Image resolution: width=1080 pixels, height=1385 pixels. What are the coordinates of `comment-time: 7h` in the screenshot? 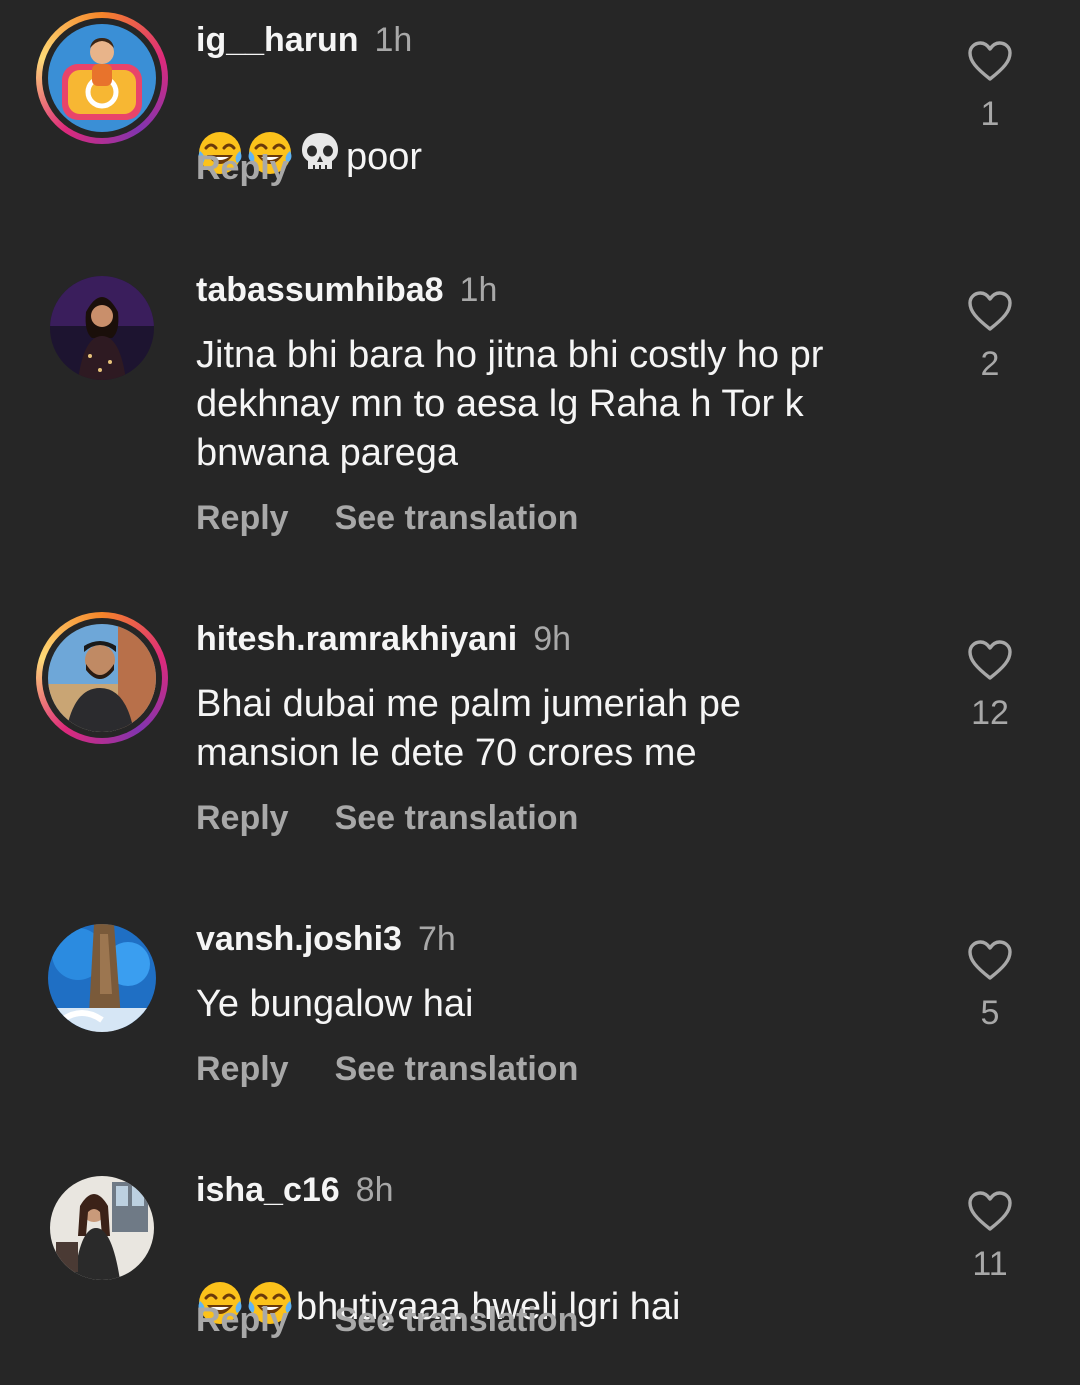 It's located at (436, 939).